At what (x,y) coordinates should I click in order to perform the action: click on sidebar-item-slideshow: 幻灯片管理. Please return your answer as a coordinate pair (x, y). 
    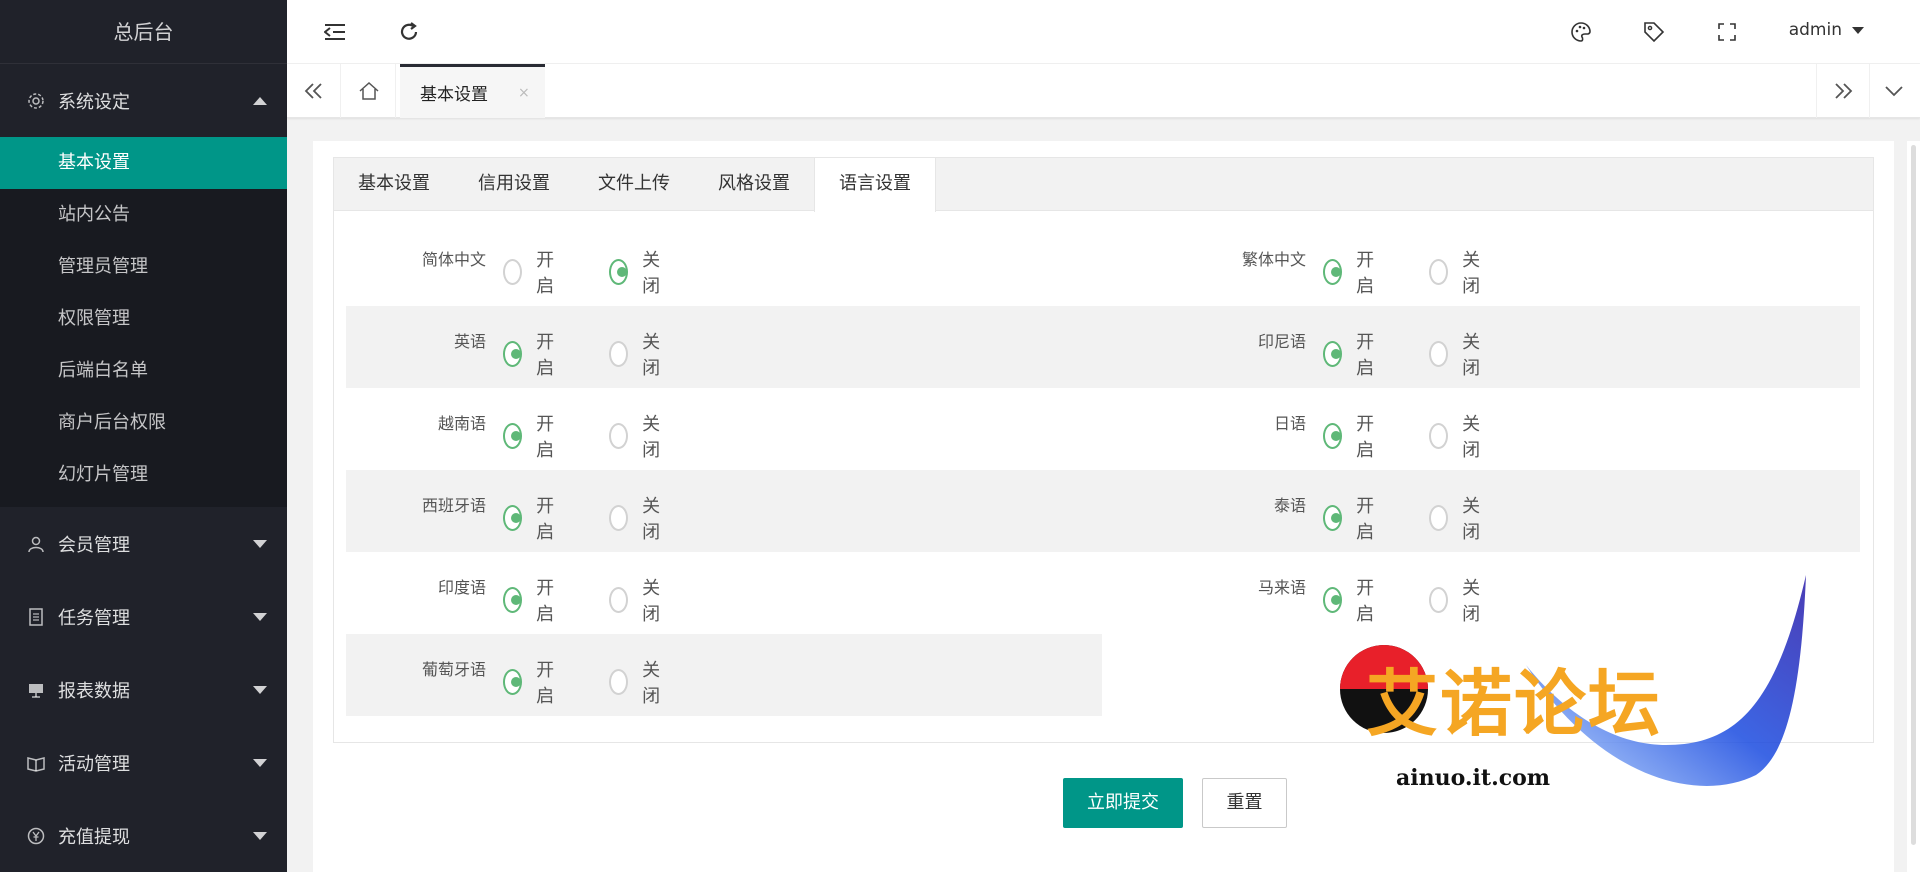
    Looking at the image, I should click on (143, 475).